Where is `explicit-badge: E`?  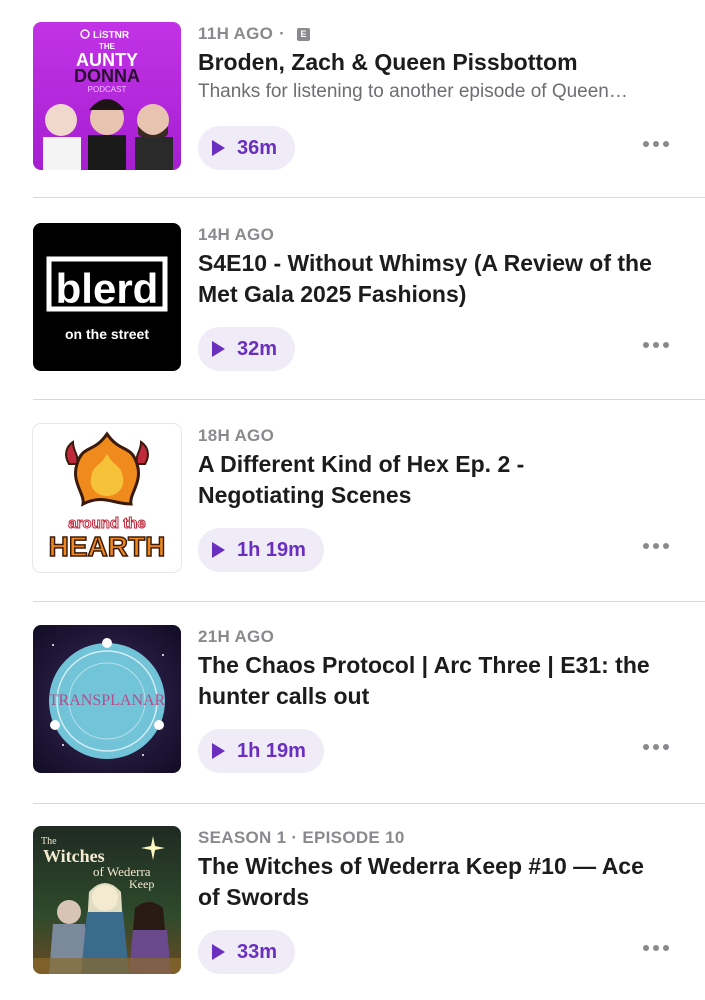
explicit-badge: E is located at coordinates (304, 34).